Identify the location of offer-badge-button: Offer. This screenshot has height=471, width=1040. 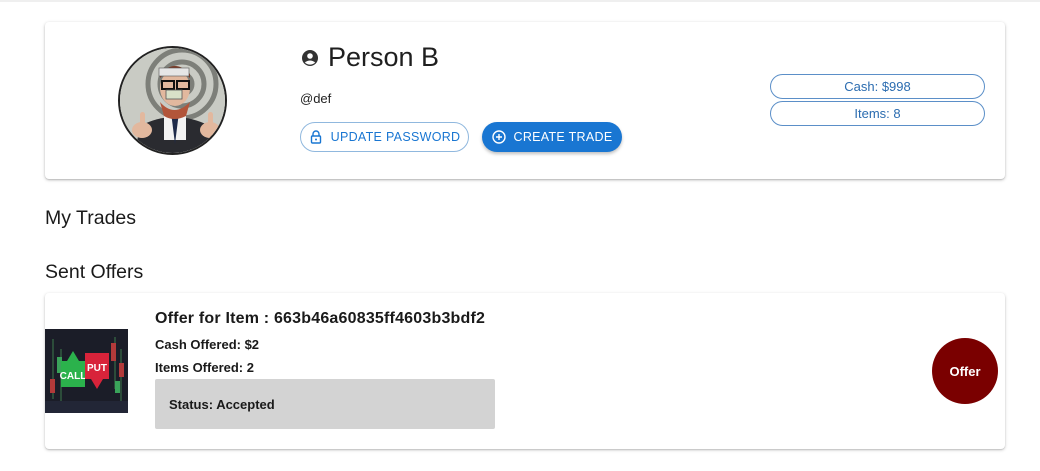
(965, 371).